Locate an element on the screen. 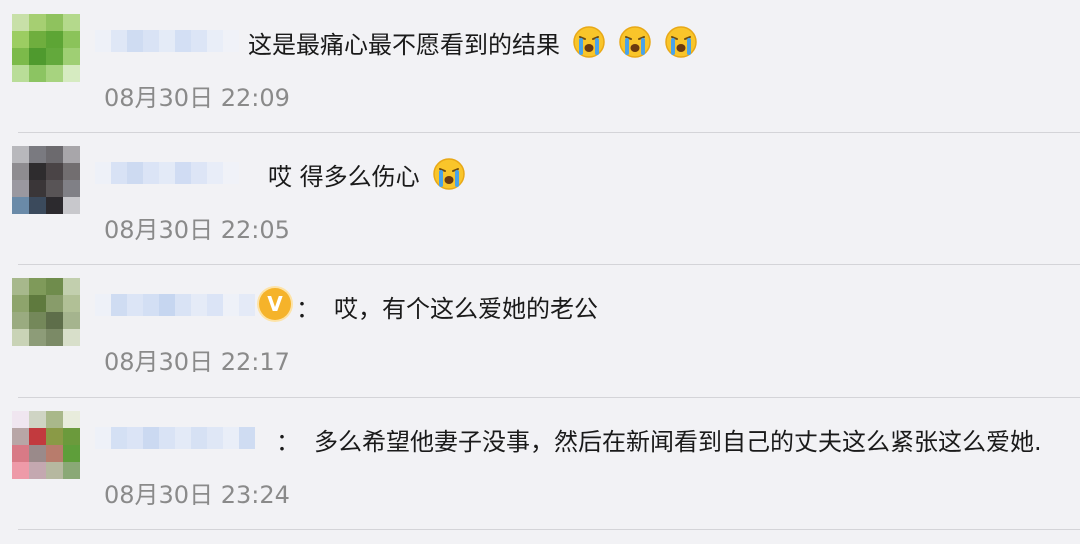 The width and height of the screenshot is (1080, 544). comment-text: 多么希望他妻子没事，然后在新闻看到自己的丈夫这么紧张这么爱她. is located at coordinates (678, 441).